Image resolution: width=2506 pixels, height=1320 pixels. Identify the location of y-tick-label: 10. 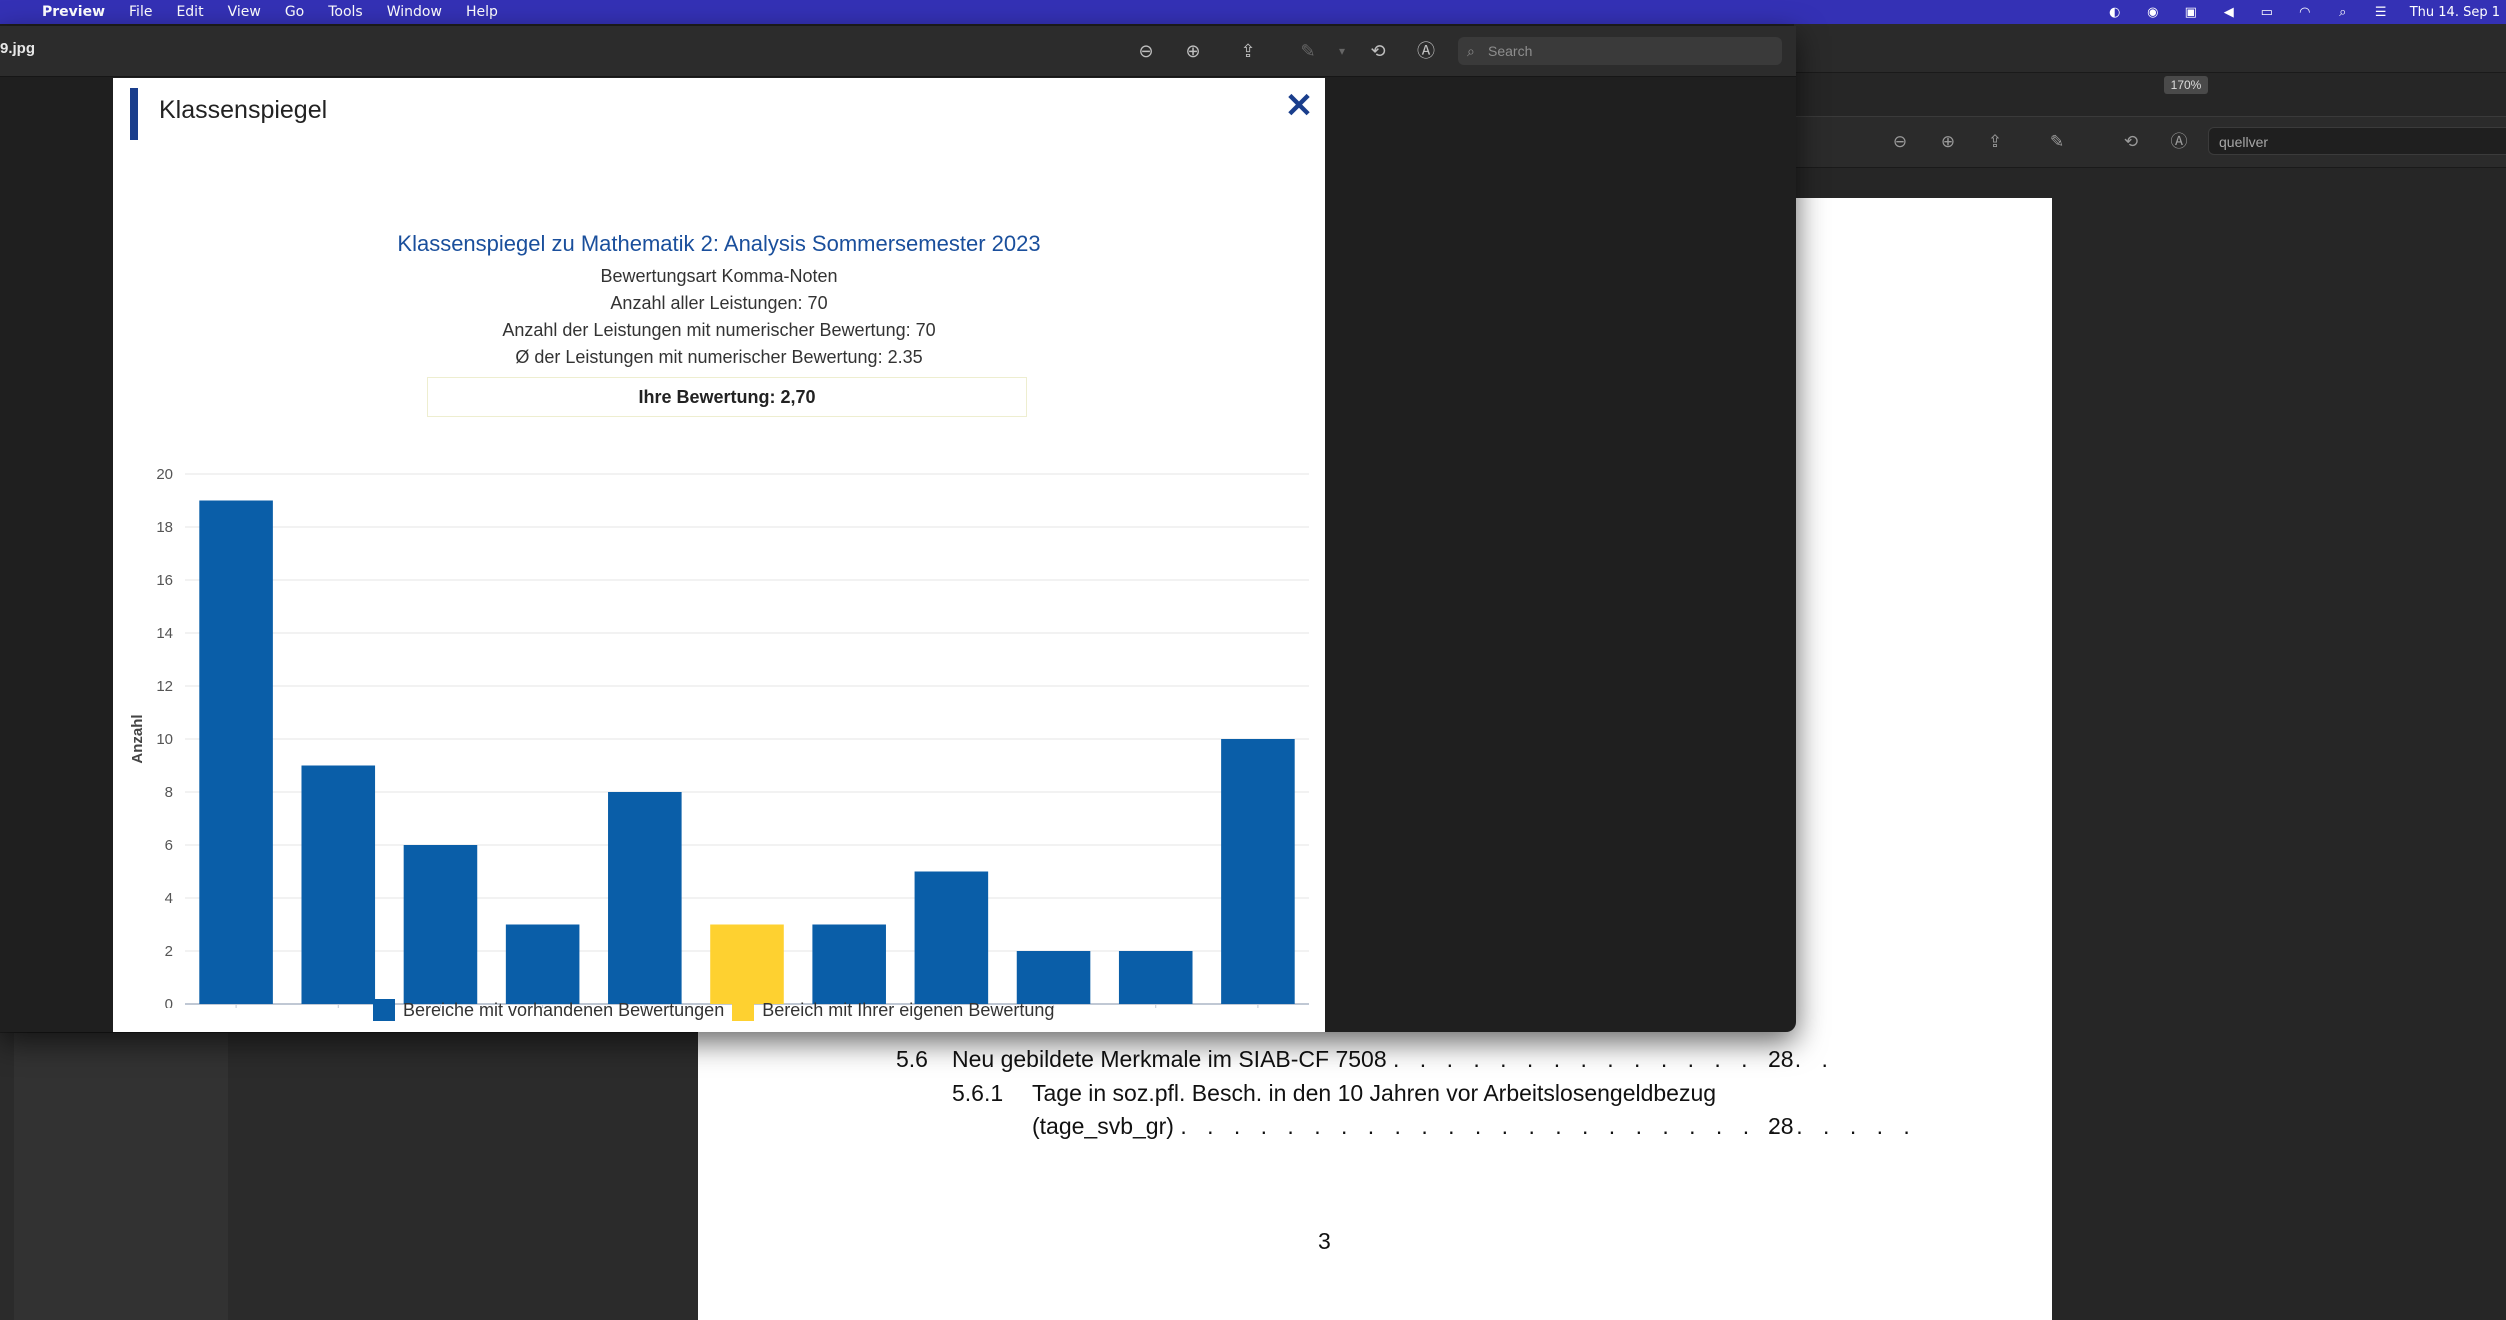
(164, 739).